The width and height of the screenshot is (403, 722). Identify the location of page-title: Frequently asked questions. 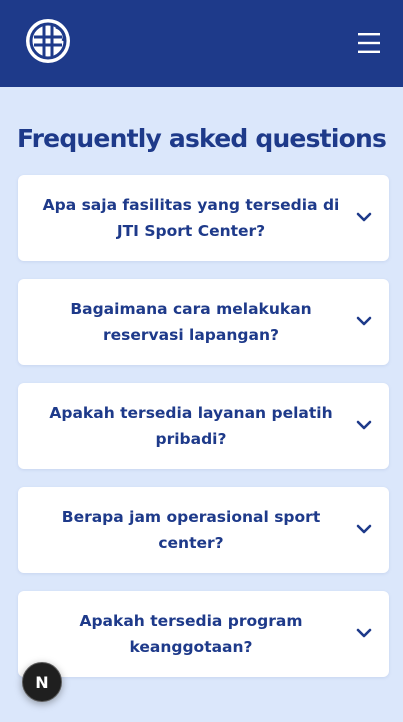
(201, 138).